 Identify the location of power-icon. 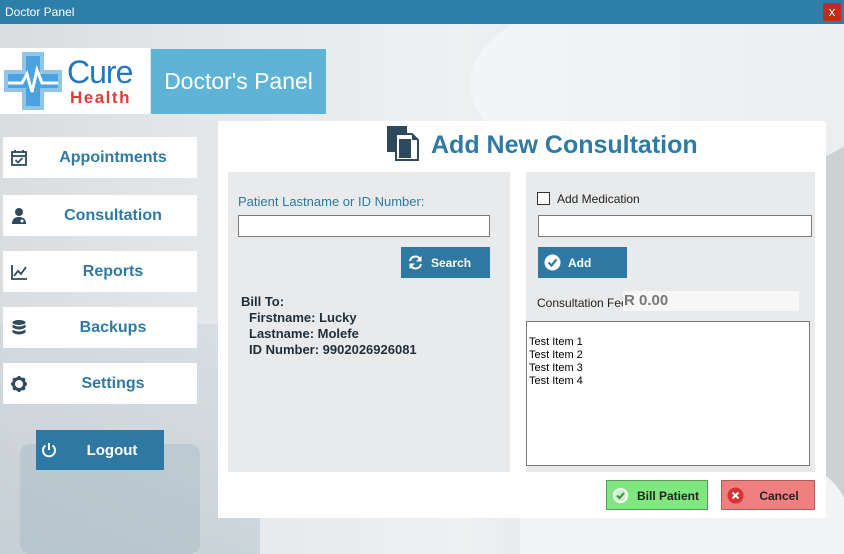
(49, 450).